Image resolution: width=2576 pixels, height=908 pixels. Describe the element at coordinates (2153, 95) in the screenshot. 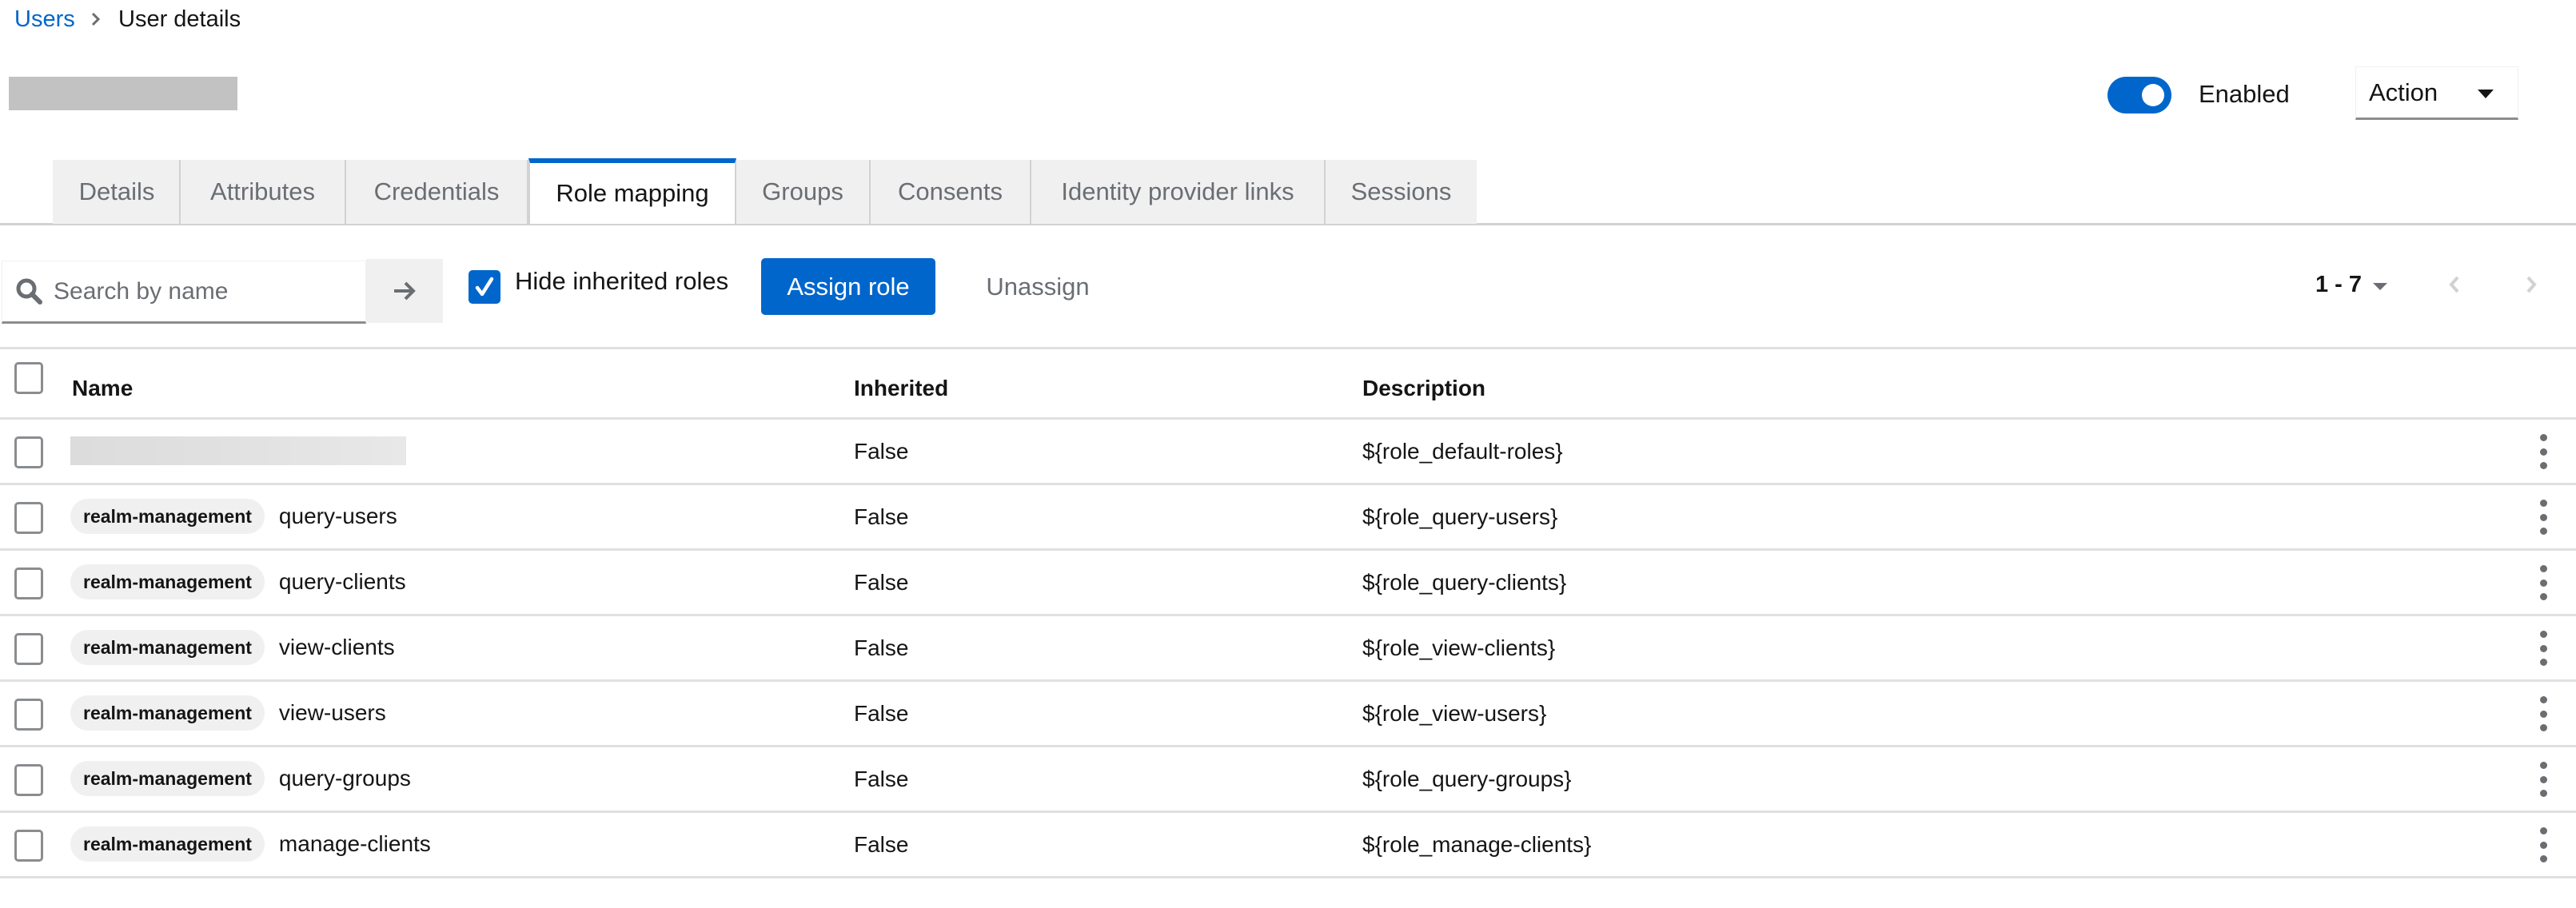

I see `toggle-knob` at that location.